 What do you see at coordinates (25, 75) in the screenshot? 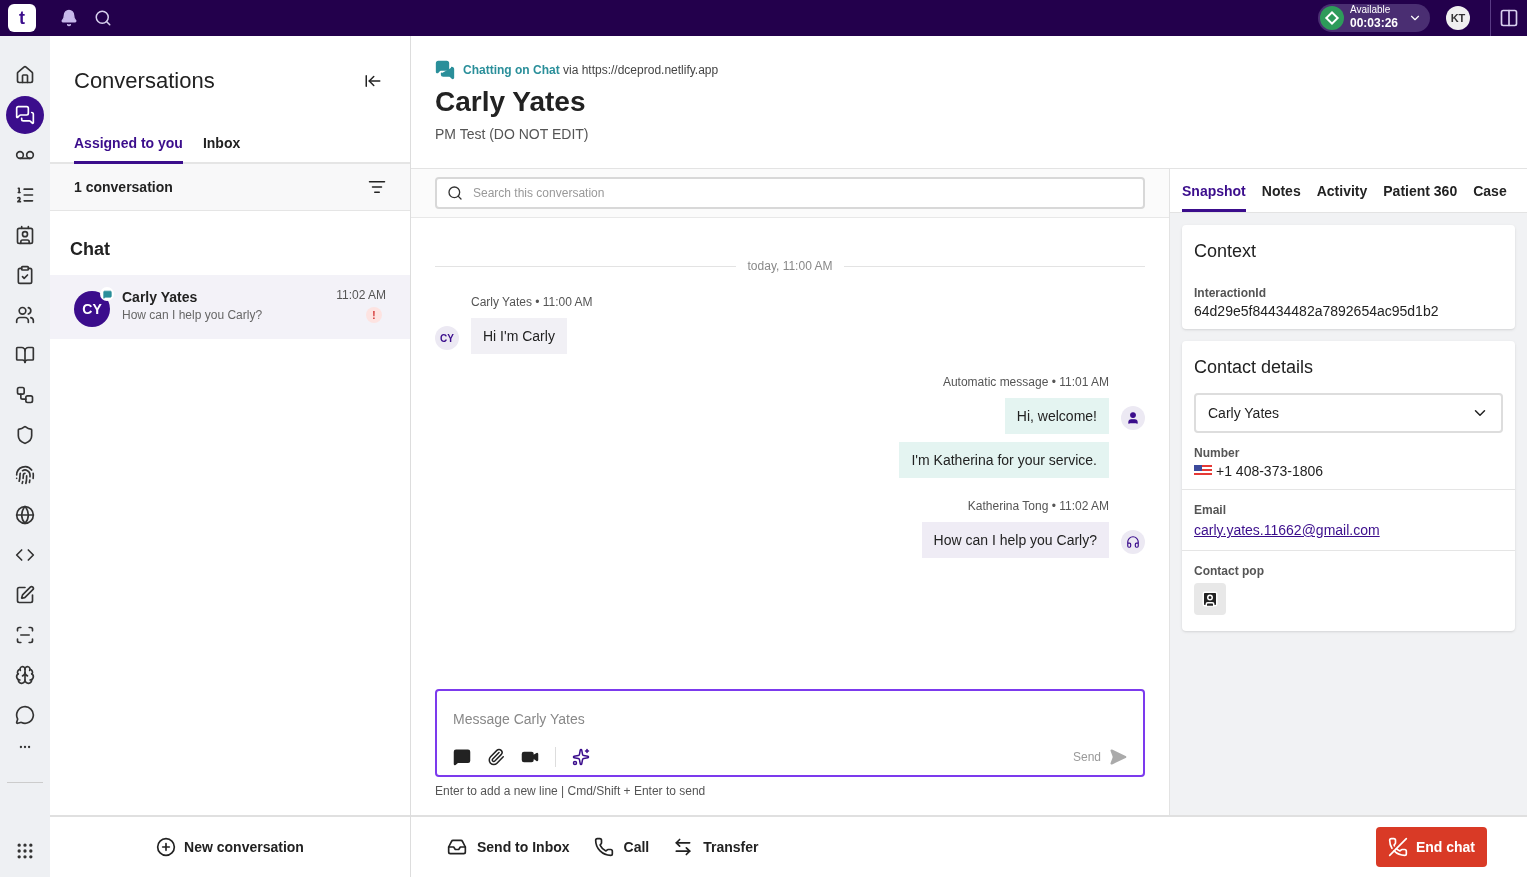
I see `home-icon` at bounding box center [25, 75].